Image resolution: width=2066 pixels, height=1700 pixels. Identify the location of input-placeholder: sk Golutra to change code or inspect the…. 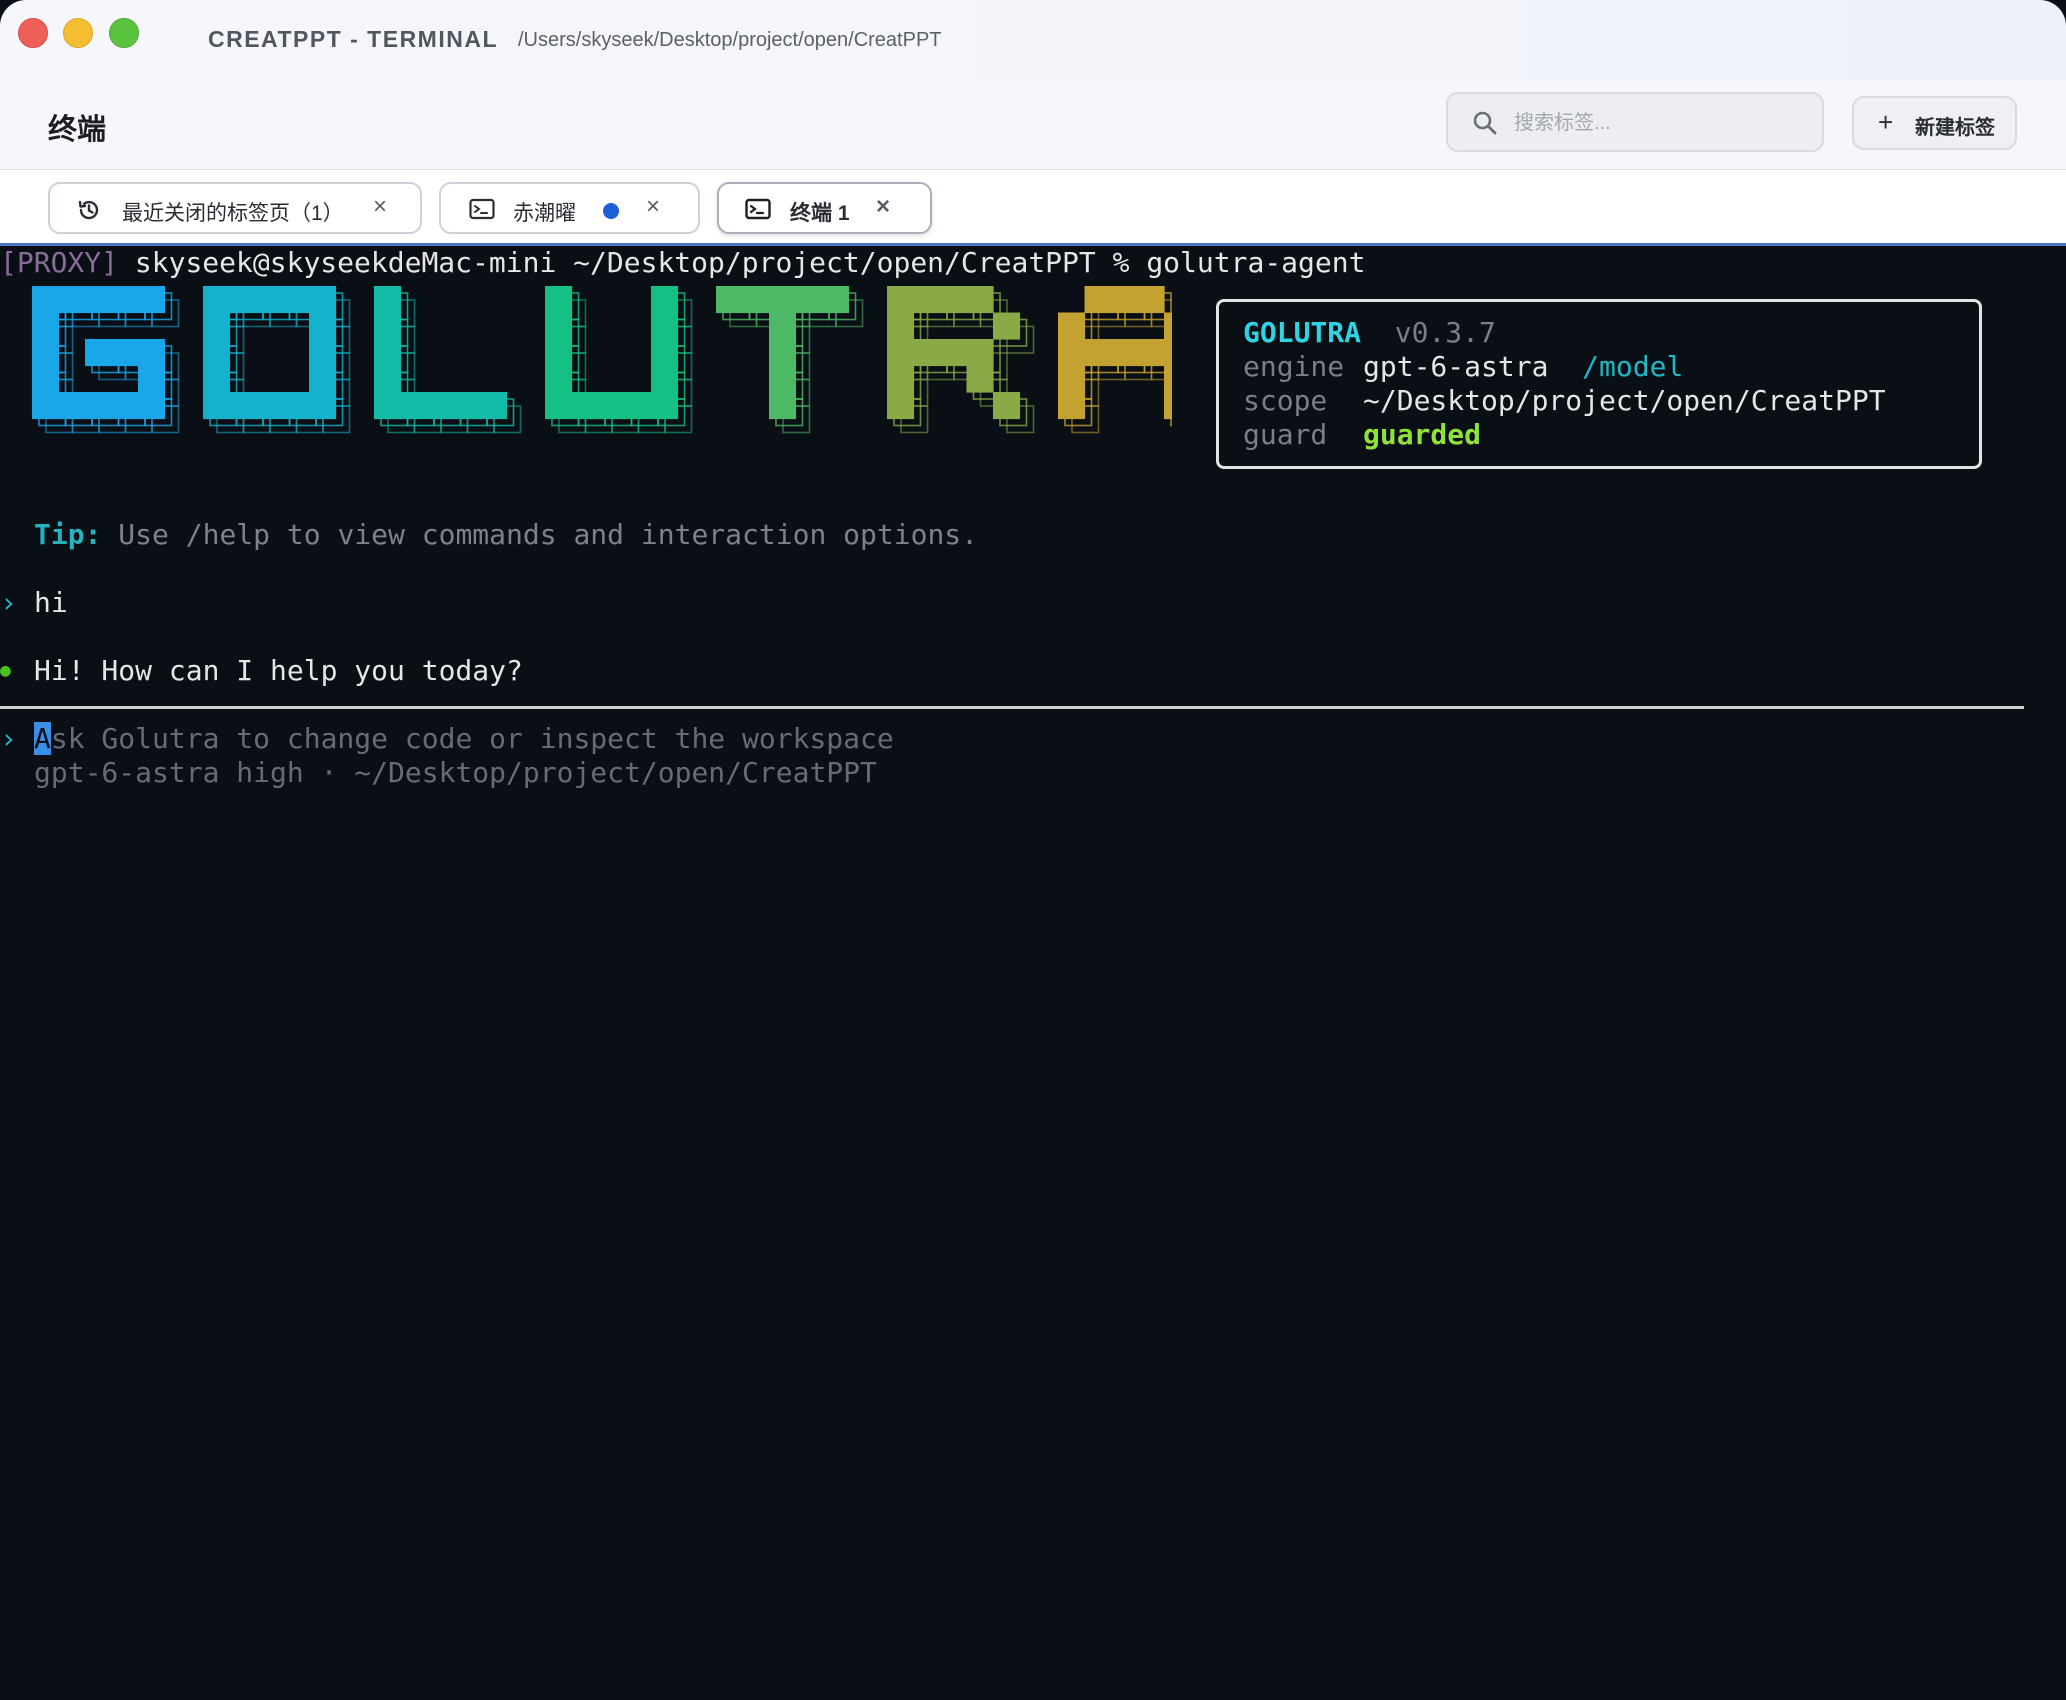
(472, 738).